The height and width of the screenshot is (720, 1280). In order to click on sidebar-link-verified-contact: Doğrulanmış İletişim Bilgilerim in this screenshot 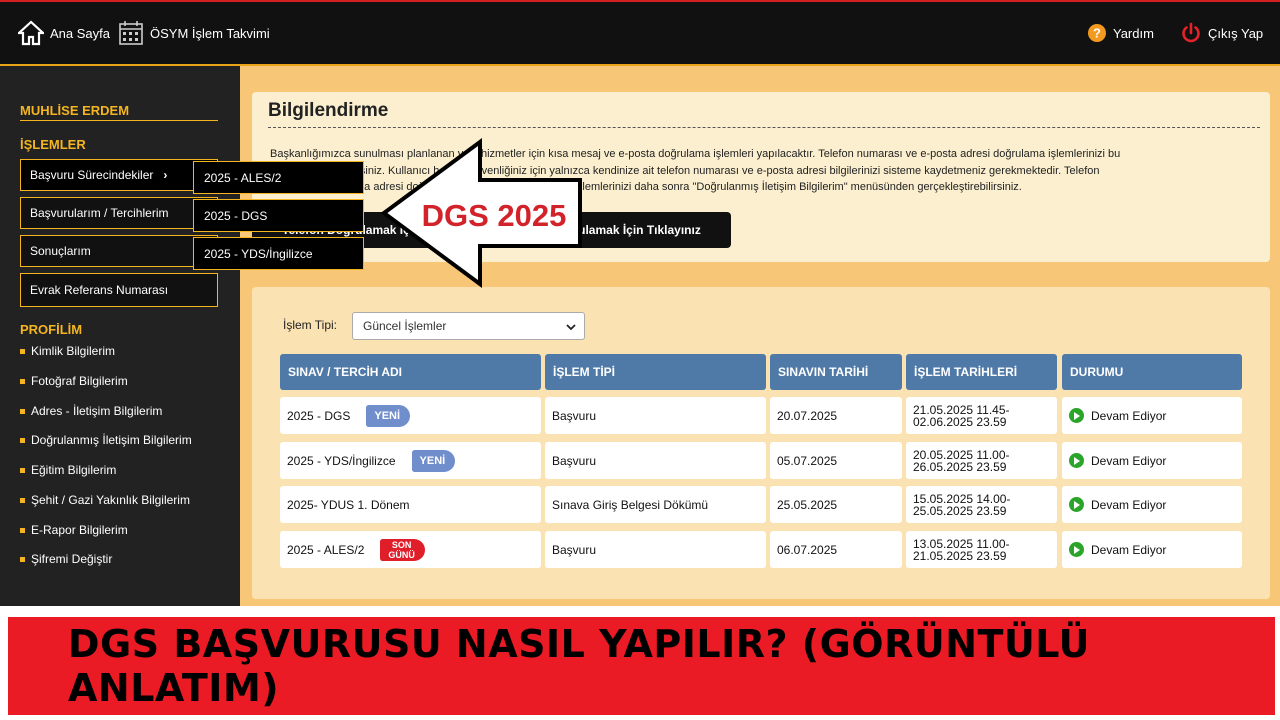, I will do `click(106, 440)`.